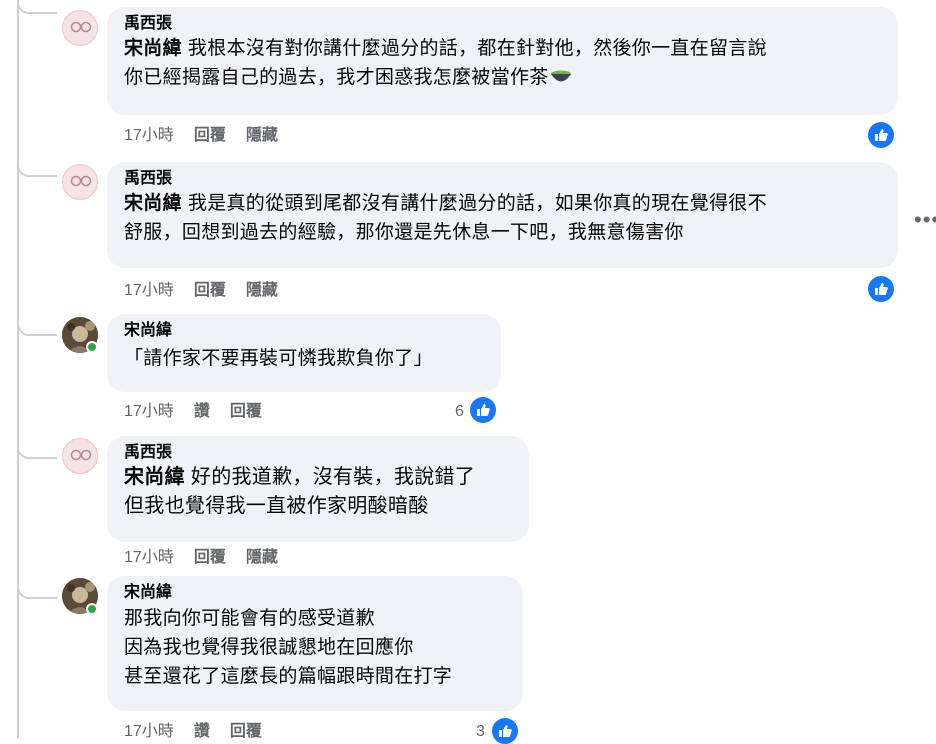  Describe the element at coordinates (925, 220) in the screenshot. I see `more-horizontal-icon: •••` at that location.